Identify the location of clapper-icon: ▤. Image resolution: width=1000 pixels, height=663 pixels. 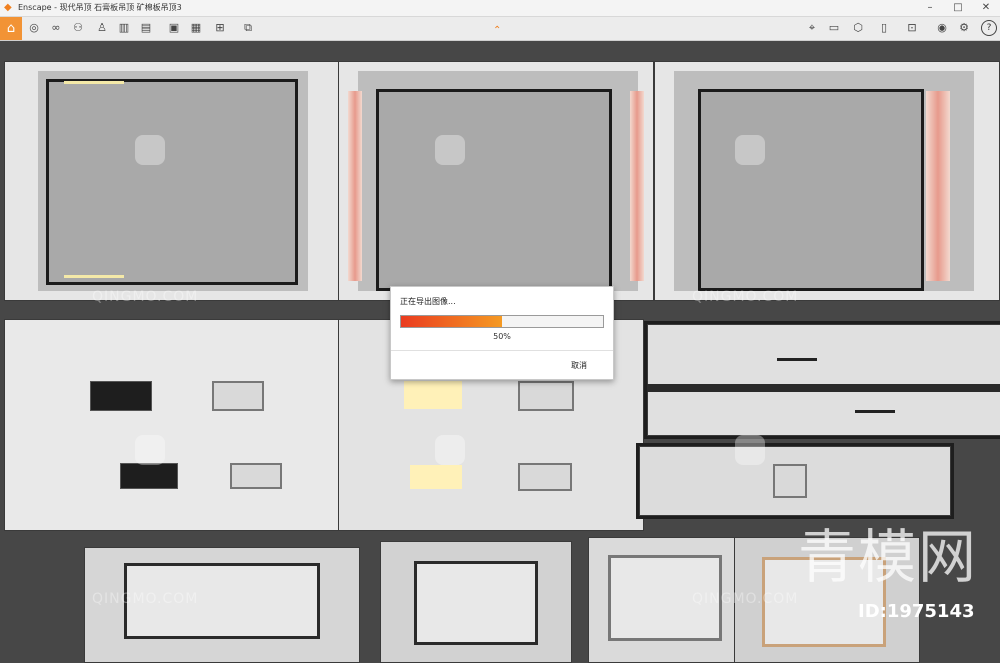
(146, 28).